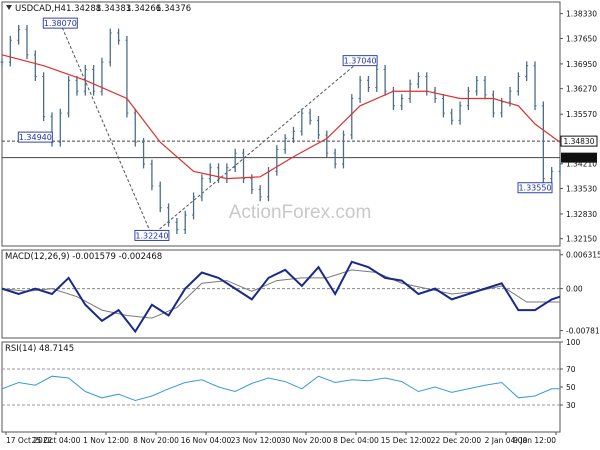  Describe the element at coordinates (173, 9) in the screenshot. I see `ohlc-close: 1.34376` at that location.